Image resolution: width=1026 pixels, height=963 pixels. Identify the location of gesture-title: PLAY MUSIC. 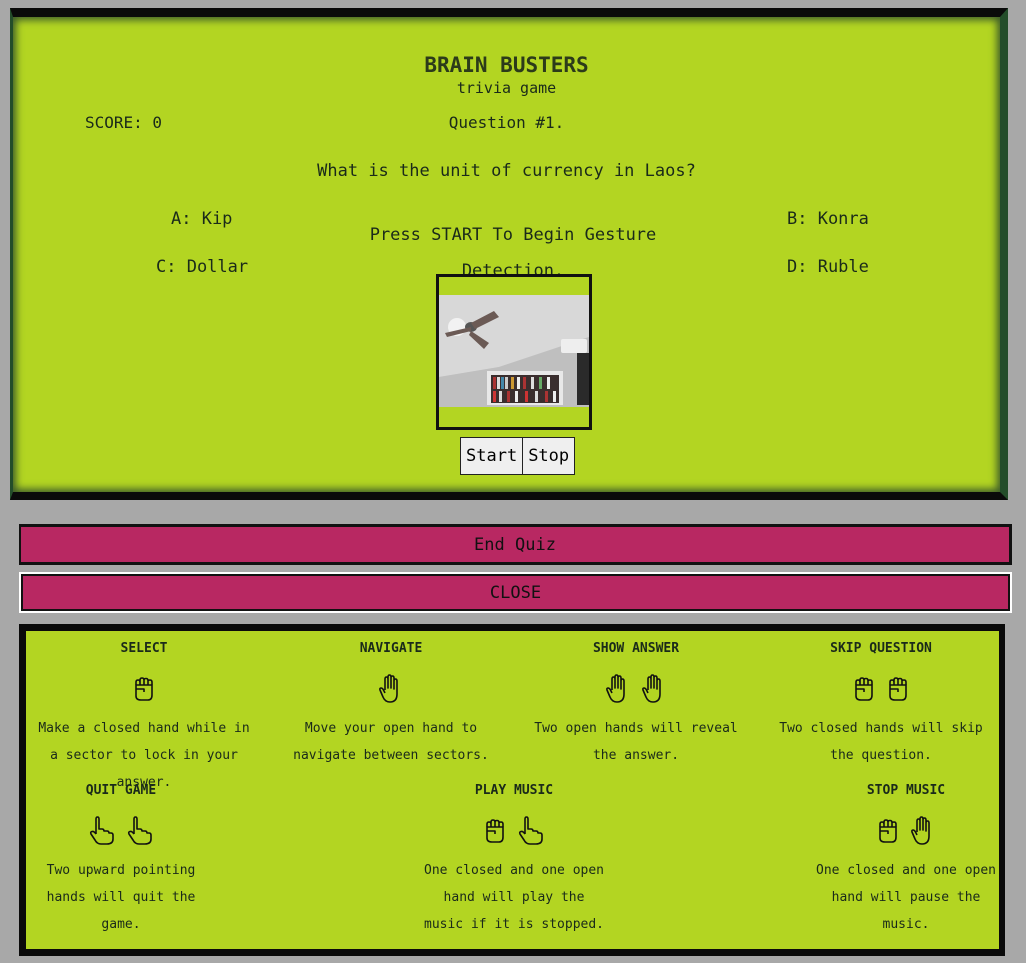
(514, 790).